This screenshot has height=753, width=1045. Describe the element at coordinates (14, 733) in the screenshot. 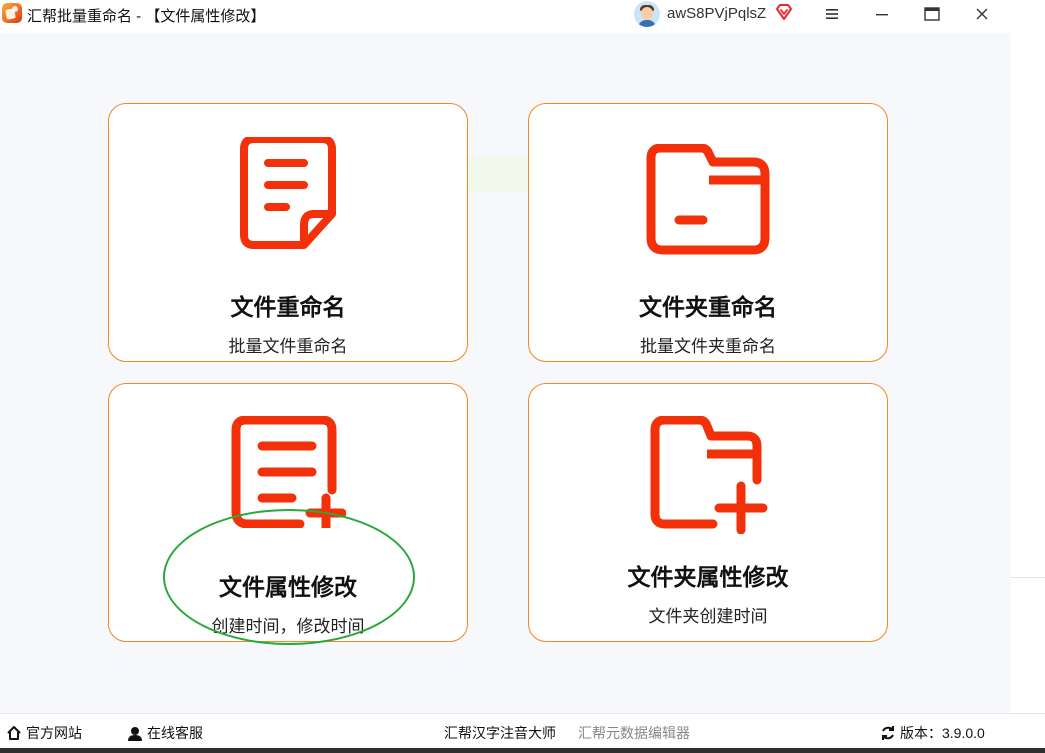

I see `home-icon` at that location.